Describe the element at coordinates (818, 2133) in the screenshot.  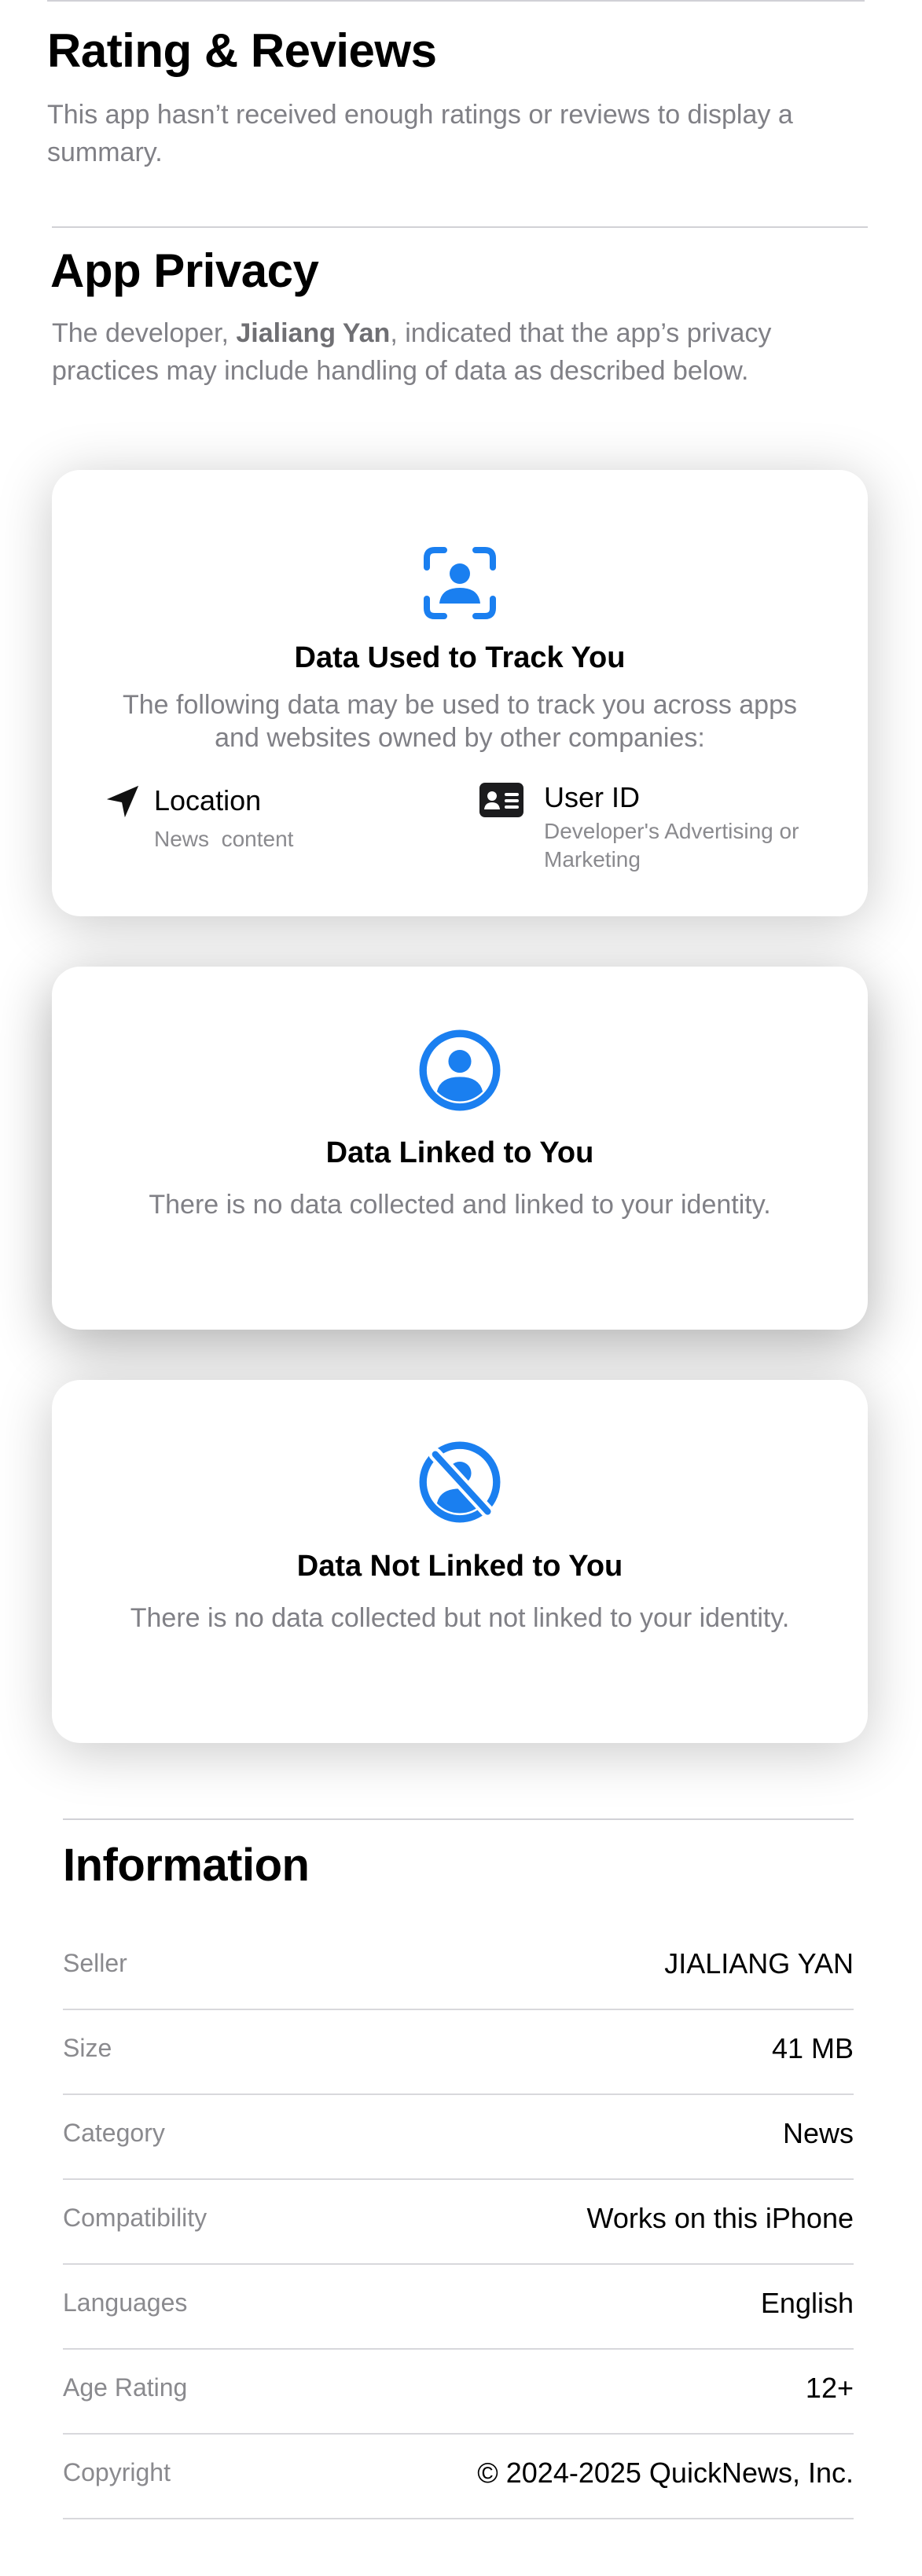
I see `info-value: News` at that location.